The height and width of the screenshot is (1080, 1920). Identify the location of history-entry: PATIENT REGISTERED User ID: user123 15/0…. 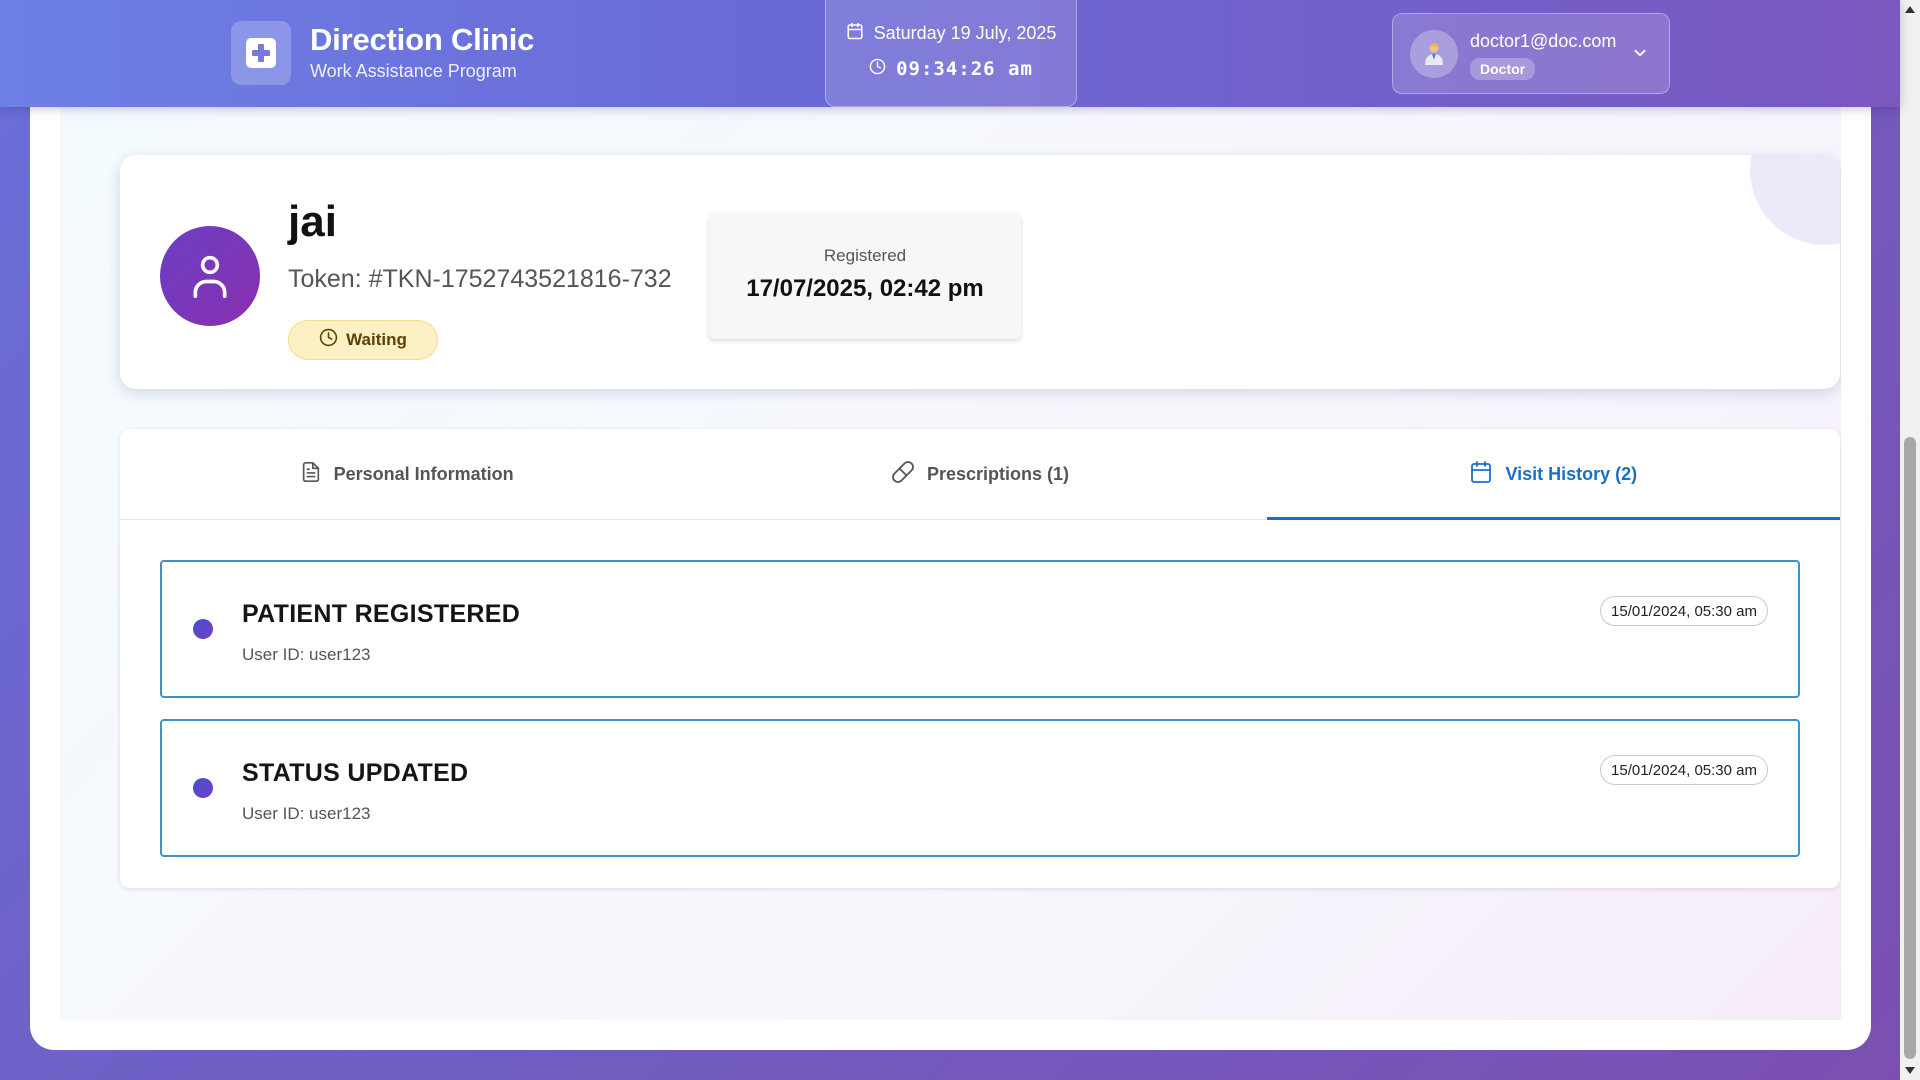
(980, 629).